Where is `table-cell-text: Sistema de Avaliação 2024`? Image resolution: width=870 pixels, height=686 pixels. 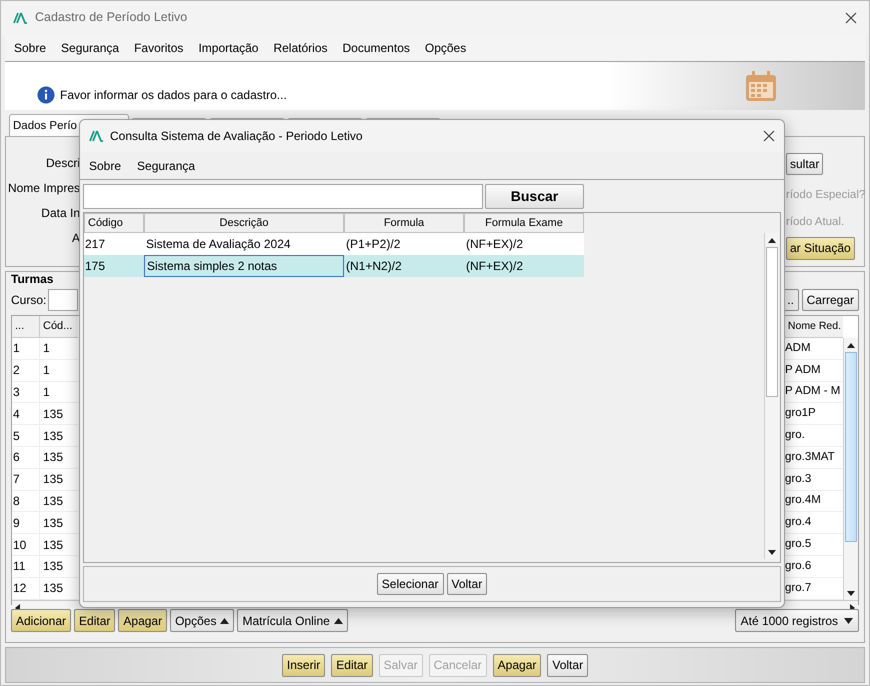 table-cell-text: Sistema de Avaliação 2024 is located at coordinates (218, 244).